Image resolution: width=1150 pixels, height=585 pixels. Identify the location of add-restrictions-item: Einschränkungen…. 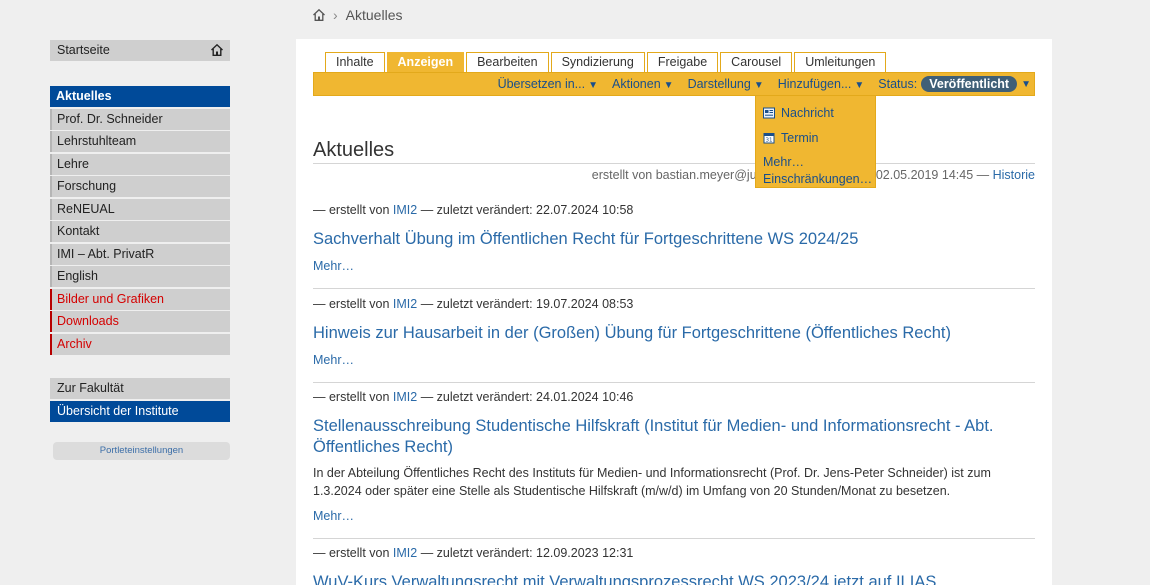
(817, 179).